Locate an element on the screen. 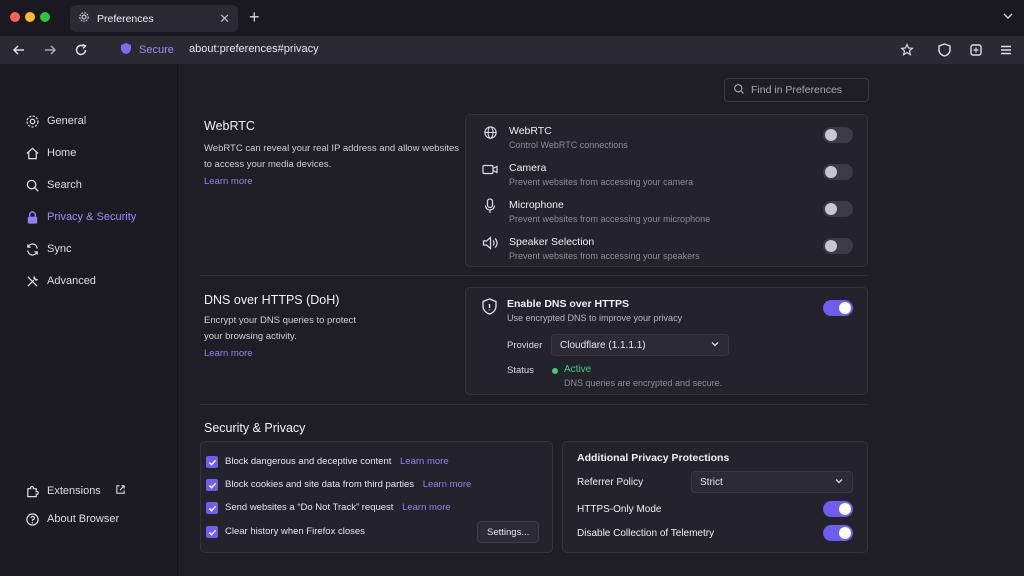 This screenshot has width=1024, height=576. webrtc-row-title: WebRTC is located at coordinates (530, 131).